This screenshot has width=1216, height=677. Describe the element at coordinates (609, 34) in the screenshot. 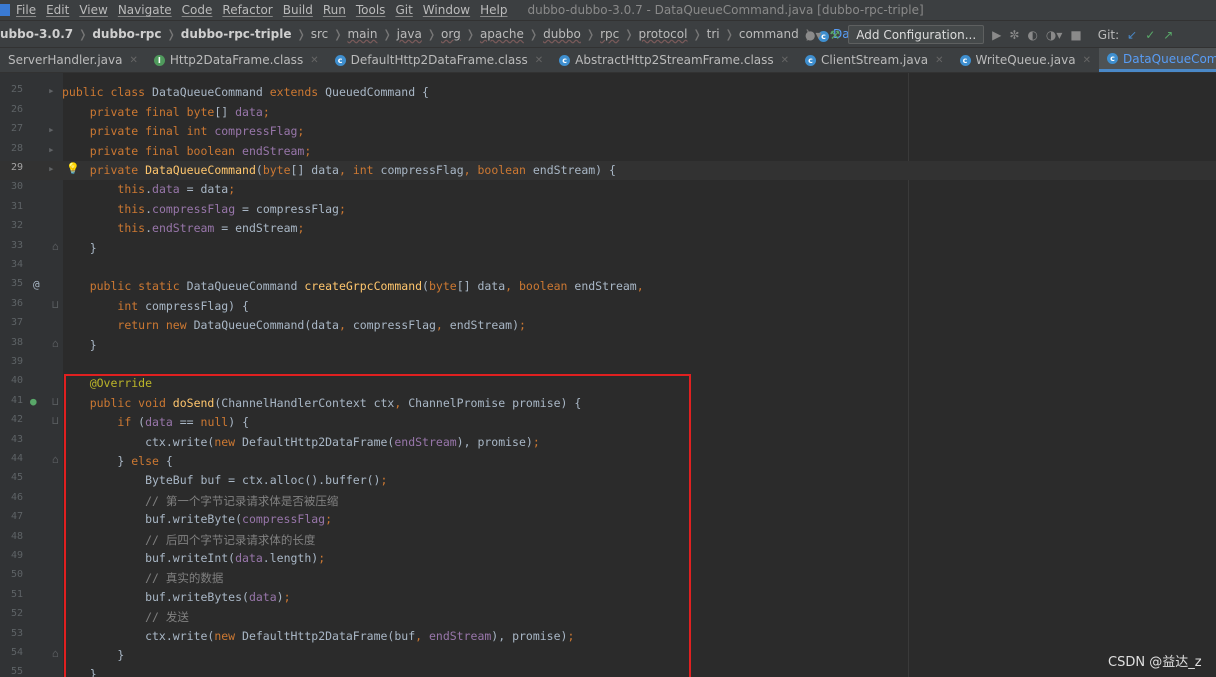

I see `breadcrumb-item: rpc` at that location.